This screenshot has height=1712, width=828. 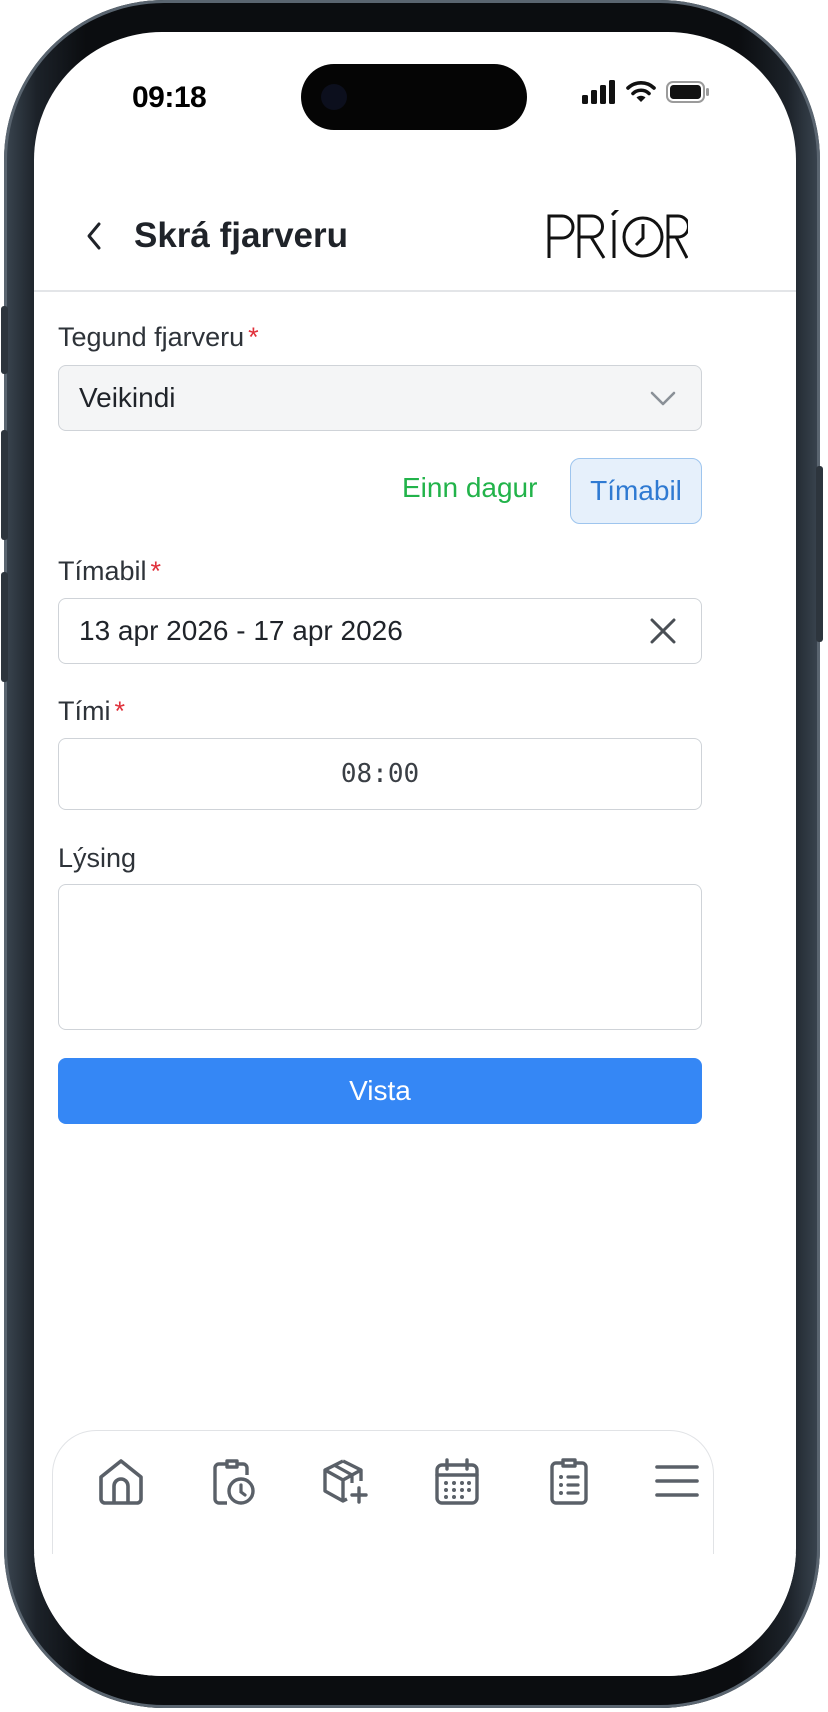 I want to click on chevron-left-icon, so click(x=94, y=236).